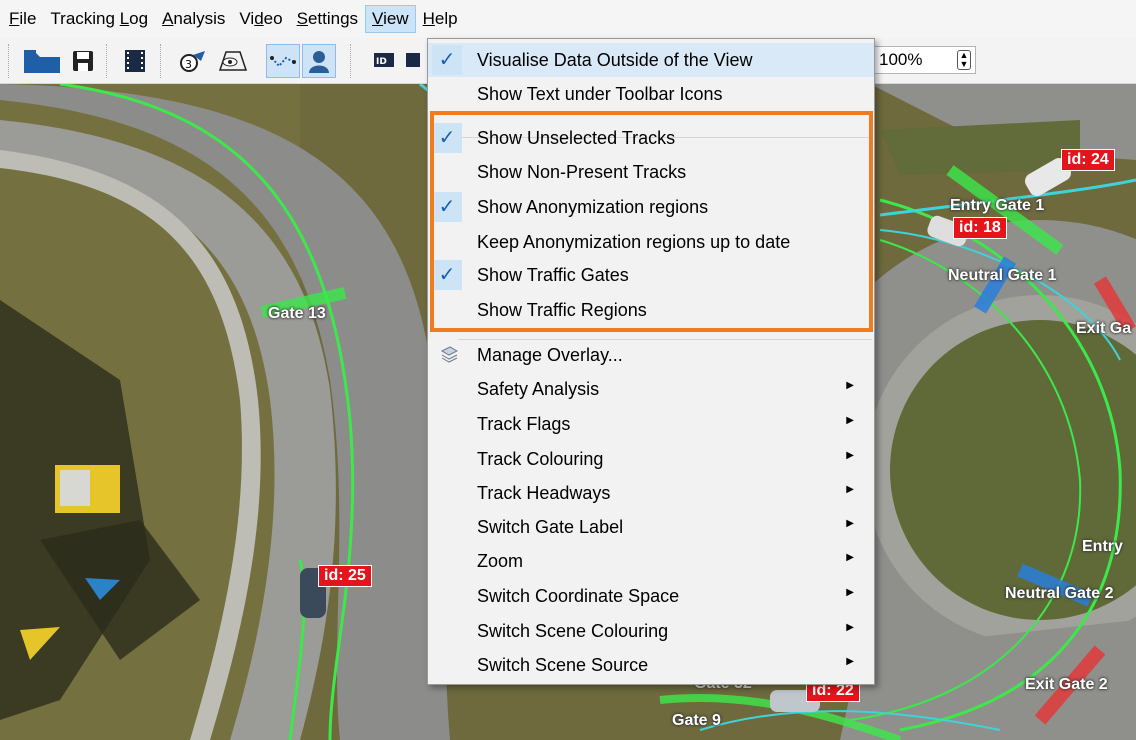 This screenshot has width=1136, height=740. What do you see at coordinates (193, 19) in the screenshot?
I see `menu-analysis: Analysis` at bounding box center [193, 19].